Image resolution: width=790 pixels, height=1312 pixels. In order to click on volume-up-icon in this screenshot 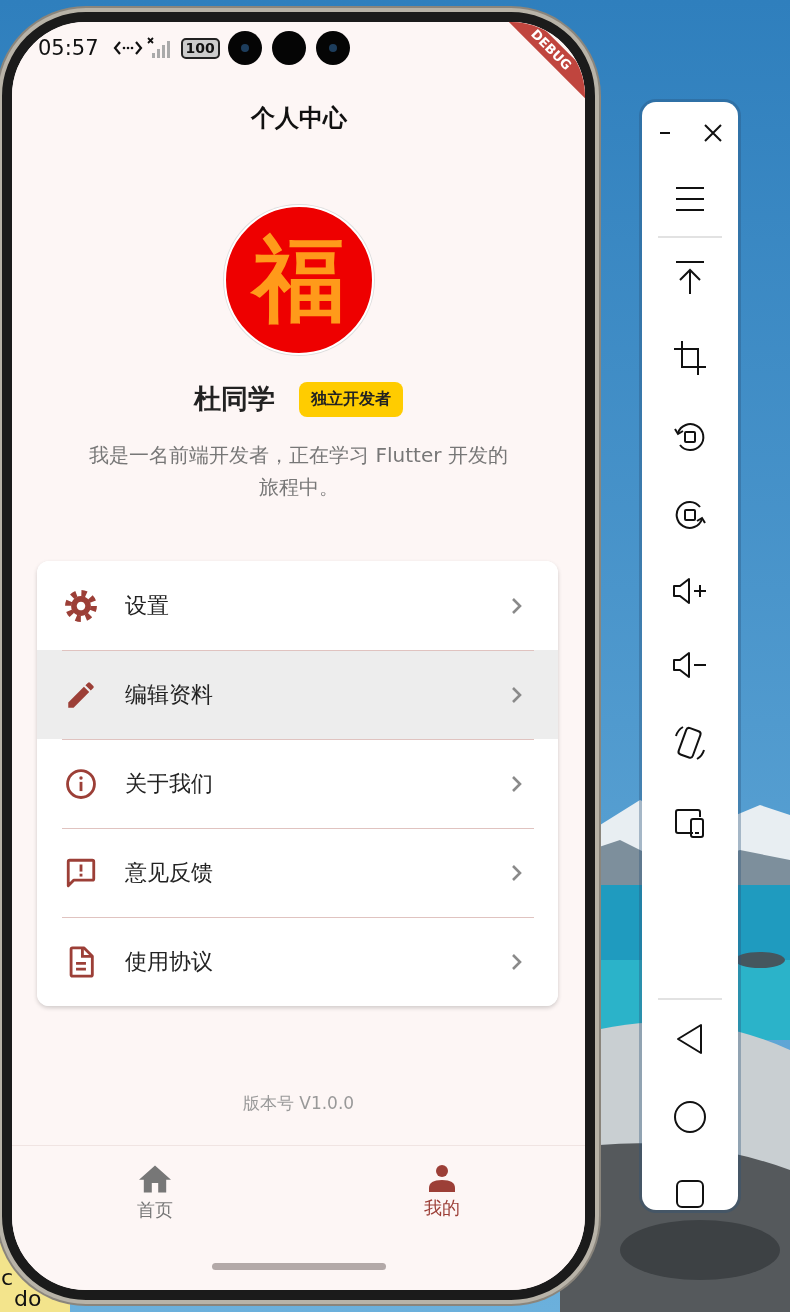, I will do `click(690, 591)`.